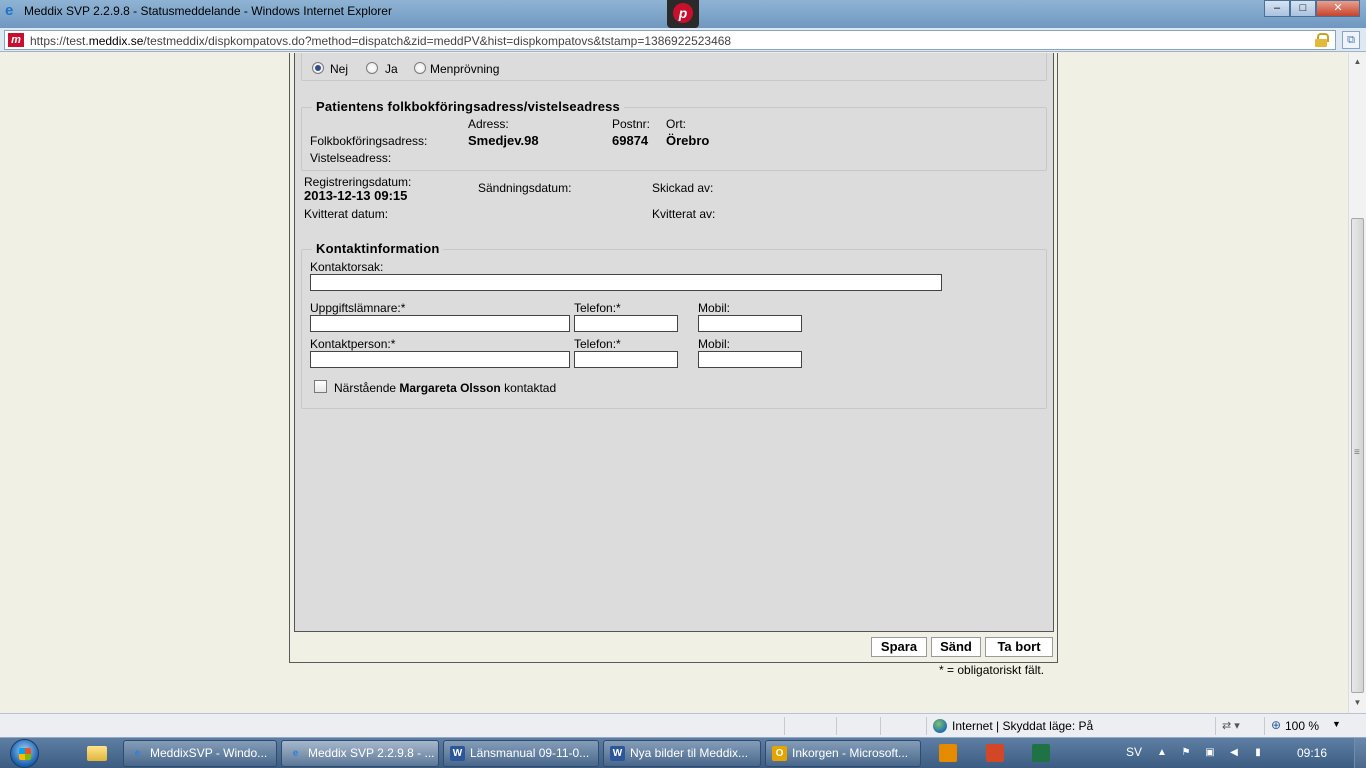 The height and width of the screenshot is (768, 1366). Describe the element at coordinates (630, 140) in the screenshot. I see `folkbokforing-postnr: 69874` at that location.